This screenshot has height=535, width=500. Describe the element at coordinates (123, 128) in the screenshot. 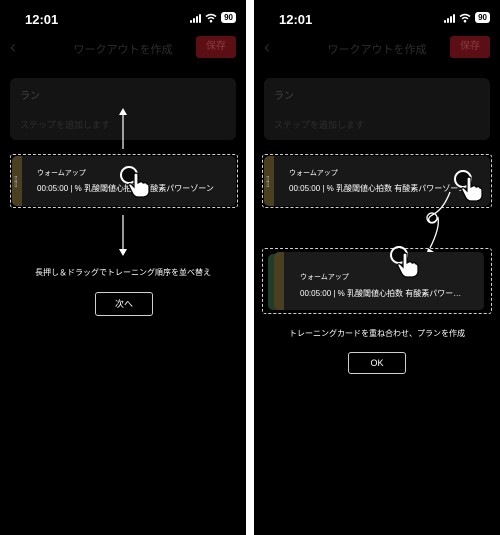

I see `arrow-up-icon` at that location.